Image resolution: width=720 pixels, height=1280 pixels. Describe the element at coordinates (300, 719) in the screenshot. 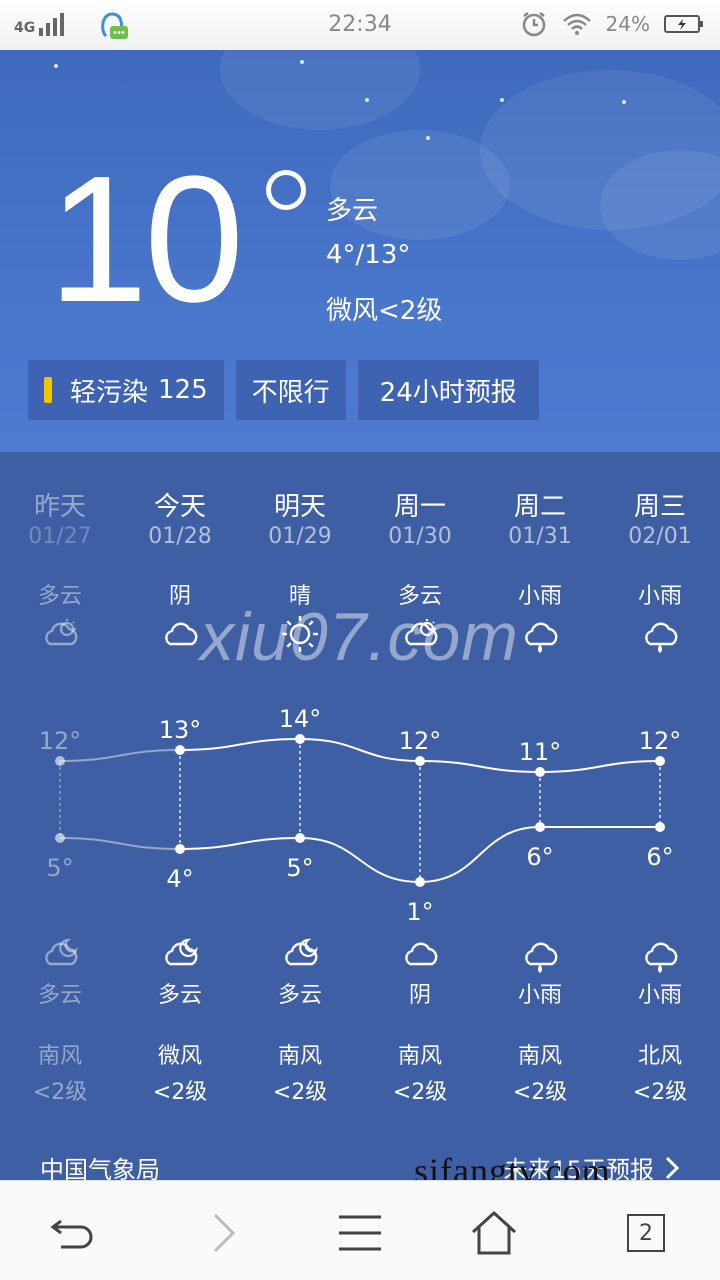

I see `high-temperature-label: 14°` at that location.